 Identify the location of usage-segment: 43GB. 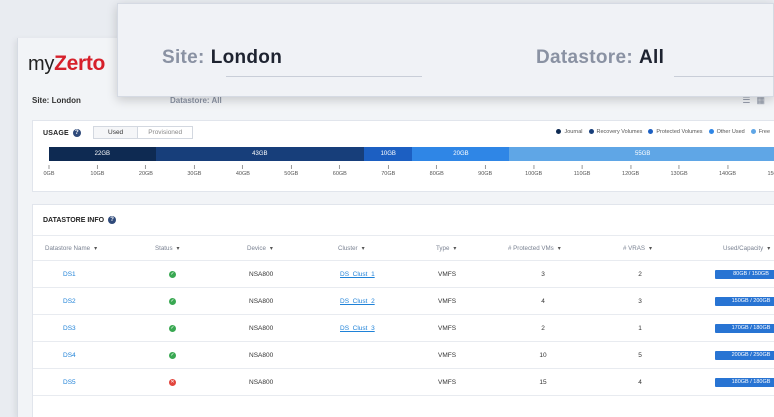
(260, 154).